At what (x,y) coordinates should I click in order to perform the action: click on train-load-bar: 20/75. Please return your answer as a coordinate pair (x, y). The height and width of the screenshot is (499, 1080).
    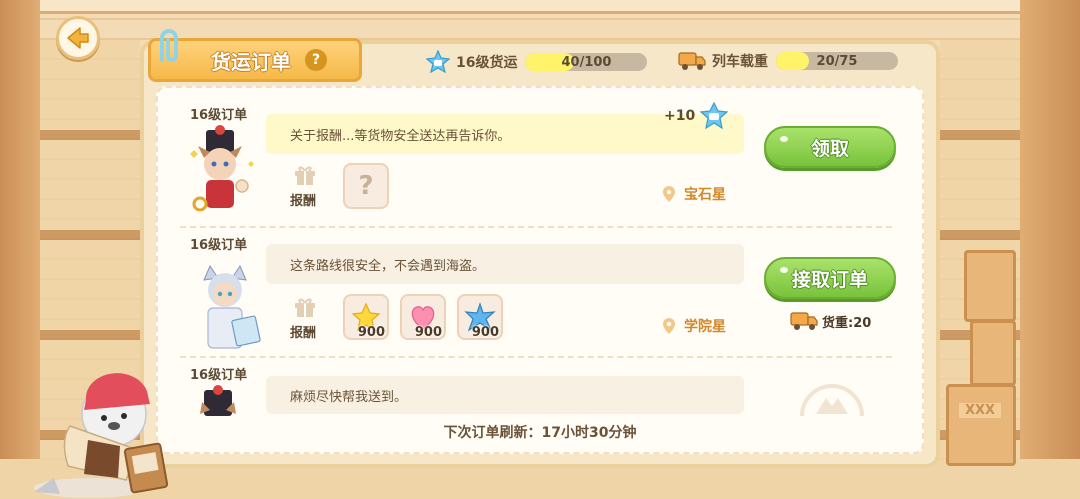
    Looking at the image, I should click on (837, 61).